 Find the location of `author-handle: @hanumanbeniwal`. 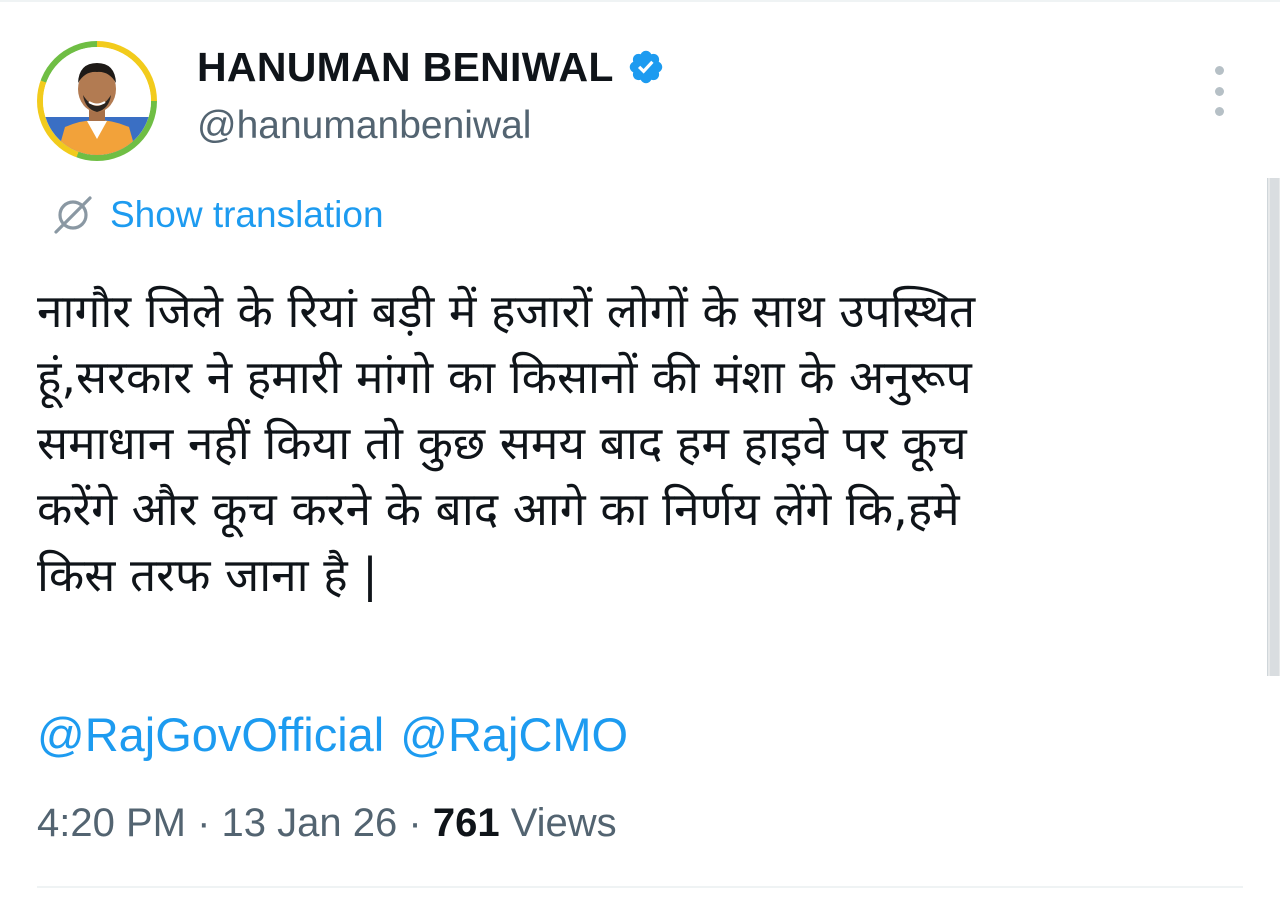

author-handle: @hanumanbeniwal is located at coordinates (364, 126).